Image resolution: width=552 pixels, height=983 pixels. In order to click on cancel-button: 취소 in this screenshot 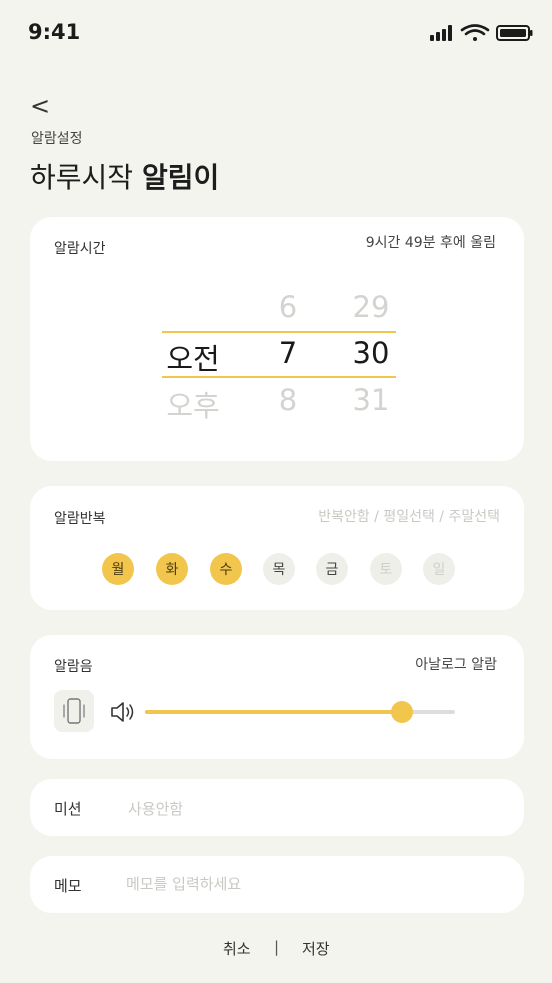, I will do `click(237, 948)`.